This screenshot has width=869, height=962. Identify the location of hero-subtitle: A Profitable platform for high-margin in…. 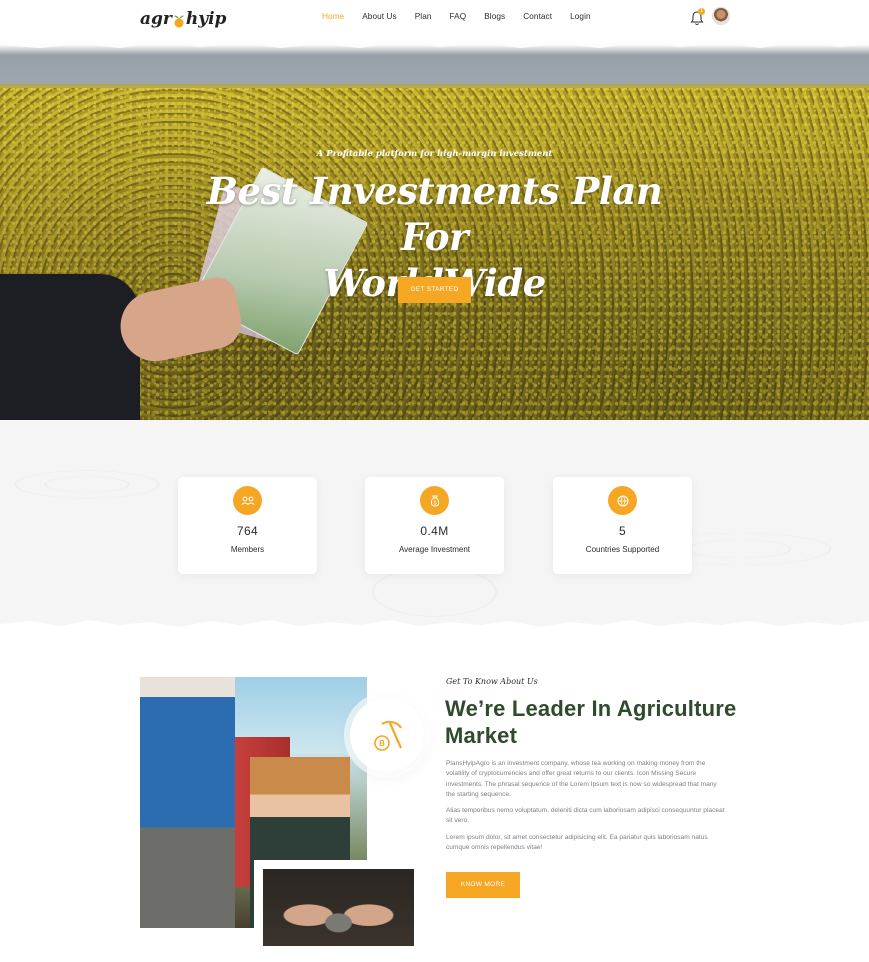
(434, 154).